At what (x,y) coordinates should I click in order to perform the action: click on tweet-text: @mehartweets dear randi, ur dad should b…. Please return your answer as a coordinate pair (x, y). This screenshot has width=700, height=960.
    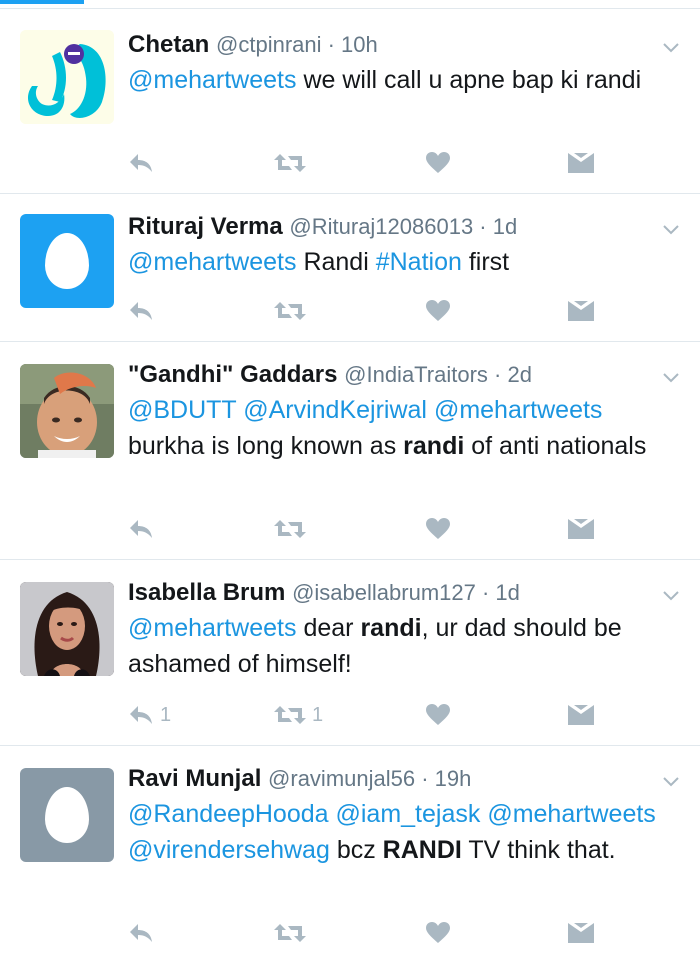
    Looking at the image, I should click on (399, 646).